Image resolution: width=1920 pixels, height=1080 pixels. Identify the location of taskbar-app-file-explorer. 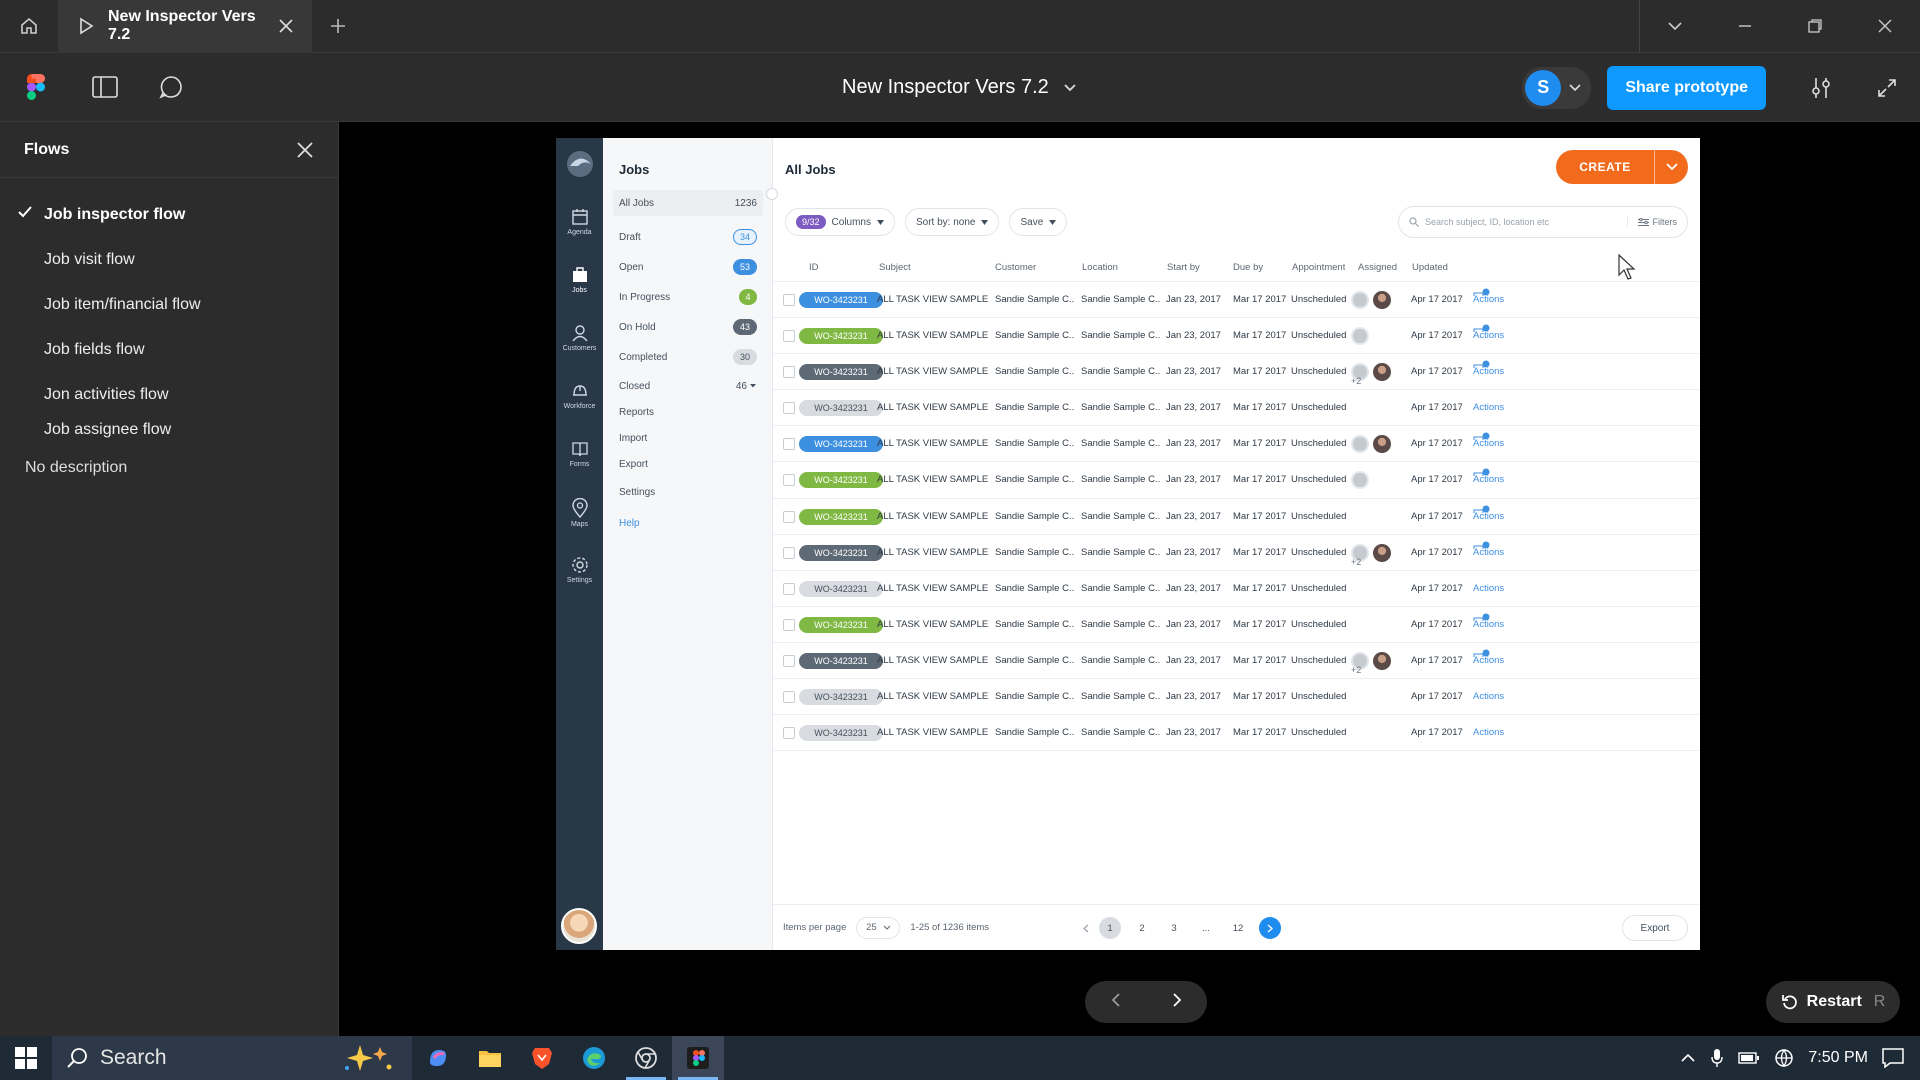
(490, 1058).